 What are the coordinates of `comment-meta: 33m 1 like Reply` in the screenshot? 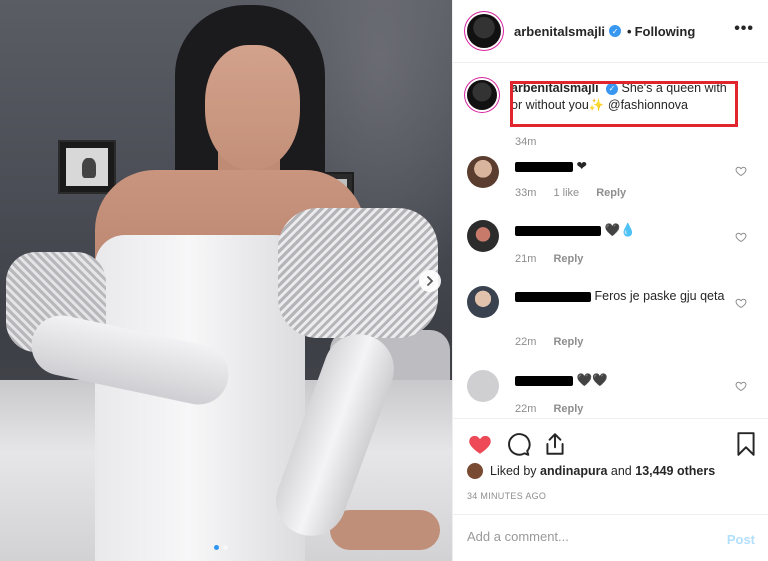 It's located at (577, 193).